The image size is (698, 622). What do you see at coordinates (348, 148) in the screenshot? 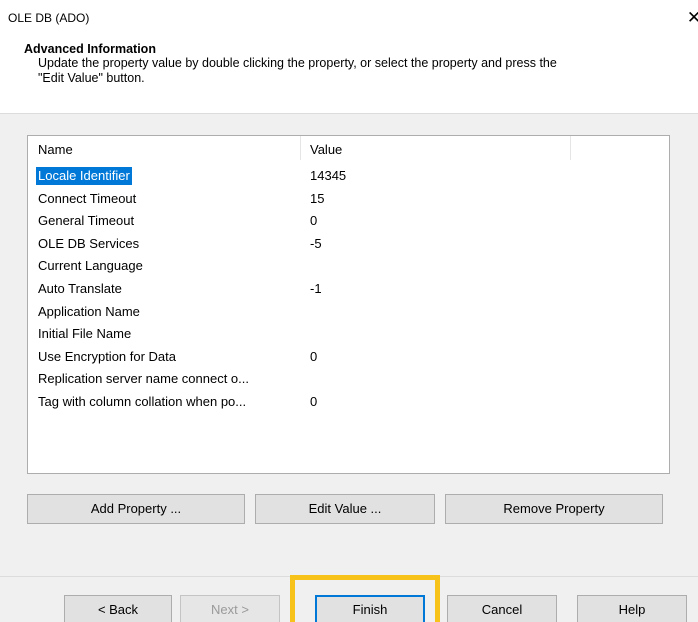
I see `column-header: Name Value` at bounding box center [348, 148].